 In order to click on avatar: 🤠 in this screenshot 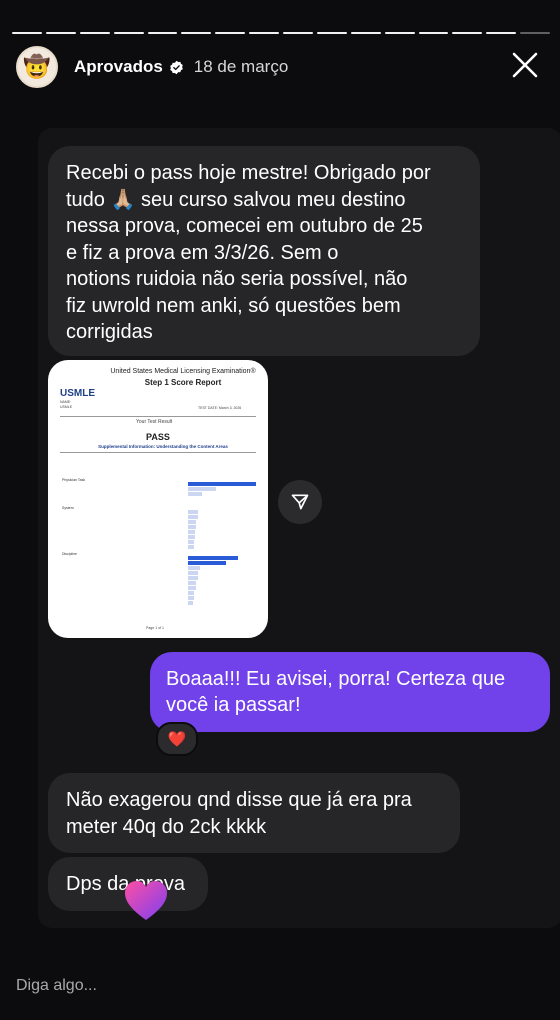, I will do `click(37, 67)`.